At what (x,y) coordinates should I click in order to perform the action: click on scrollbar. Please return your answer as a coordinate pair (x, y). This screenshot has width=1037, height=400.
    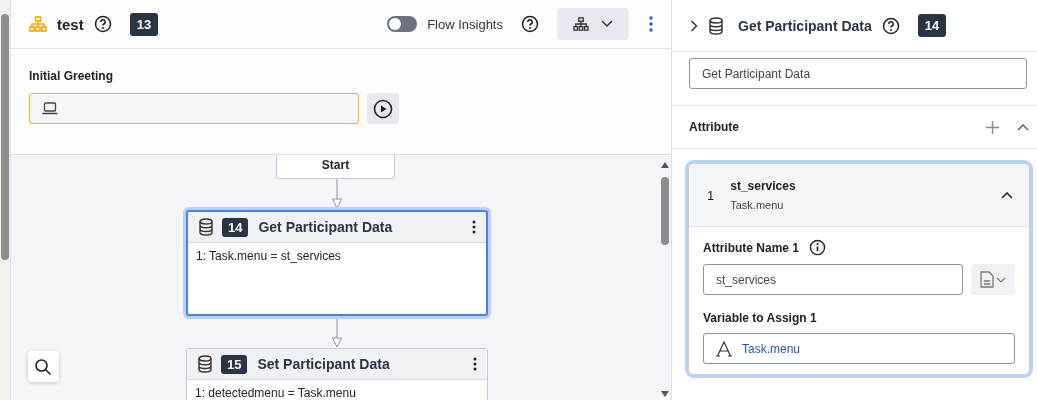
    Looking at the image, I should click on (5, 200).